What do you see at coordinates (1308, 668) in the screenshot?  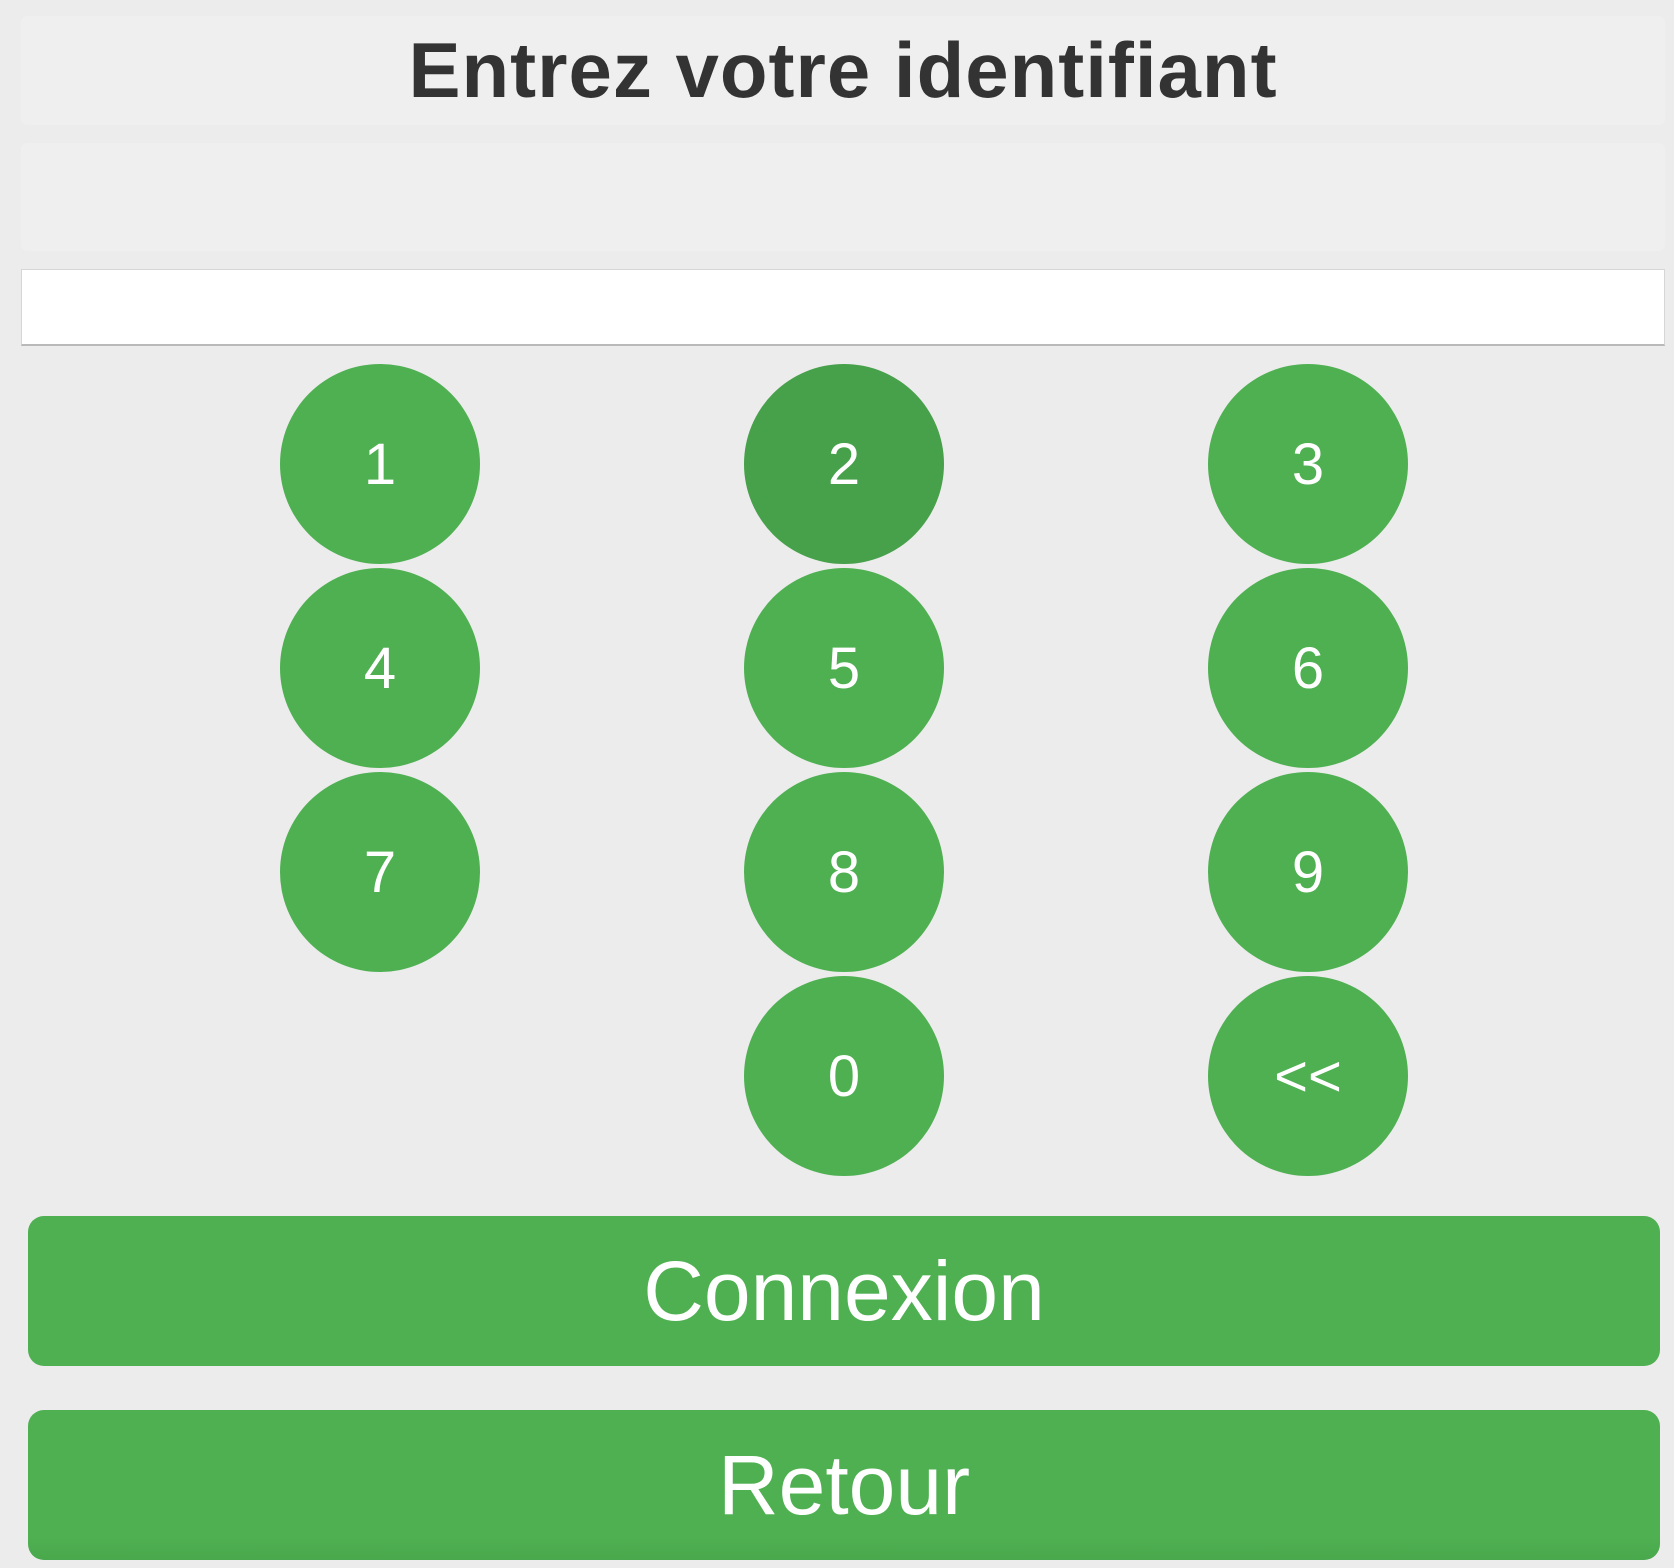 I see `key-6-button: 6` at bounding box center [1308, 668].